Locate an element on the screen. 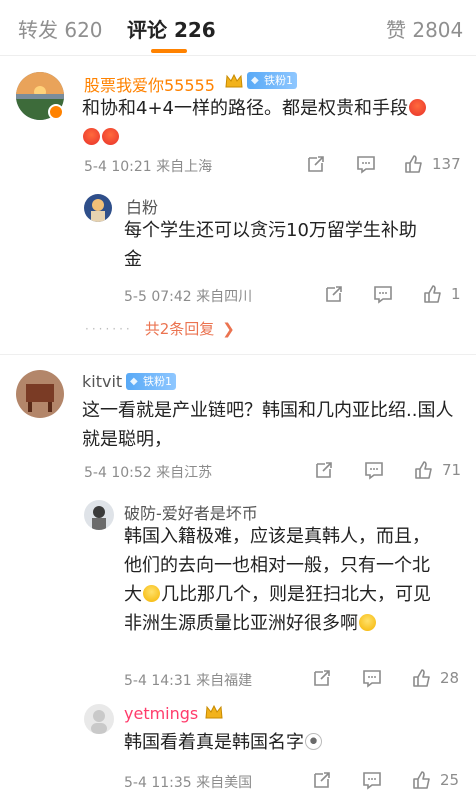  like-button: 137 is located at coordinates (432, 164).